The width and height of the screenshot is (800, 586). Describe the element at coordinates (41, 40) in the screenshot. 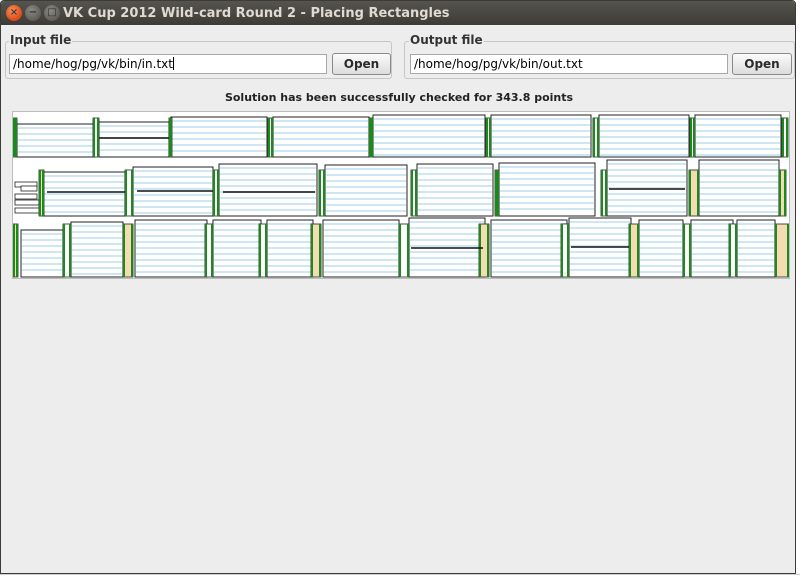

I see `input-file-label: Input file` at that location.